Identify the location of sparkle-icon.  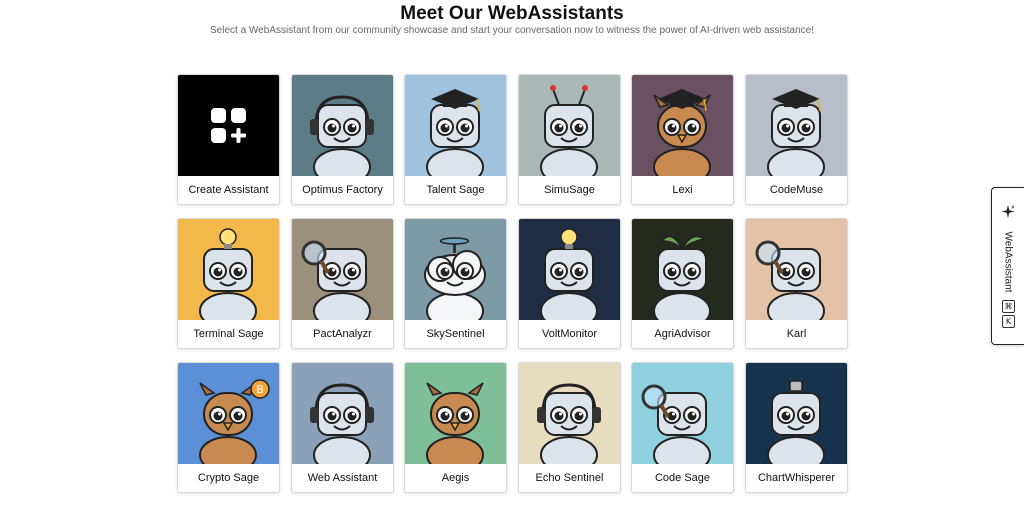
(1008, 214).